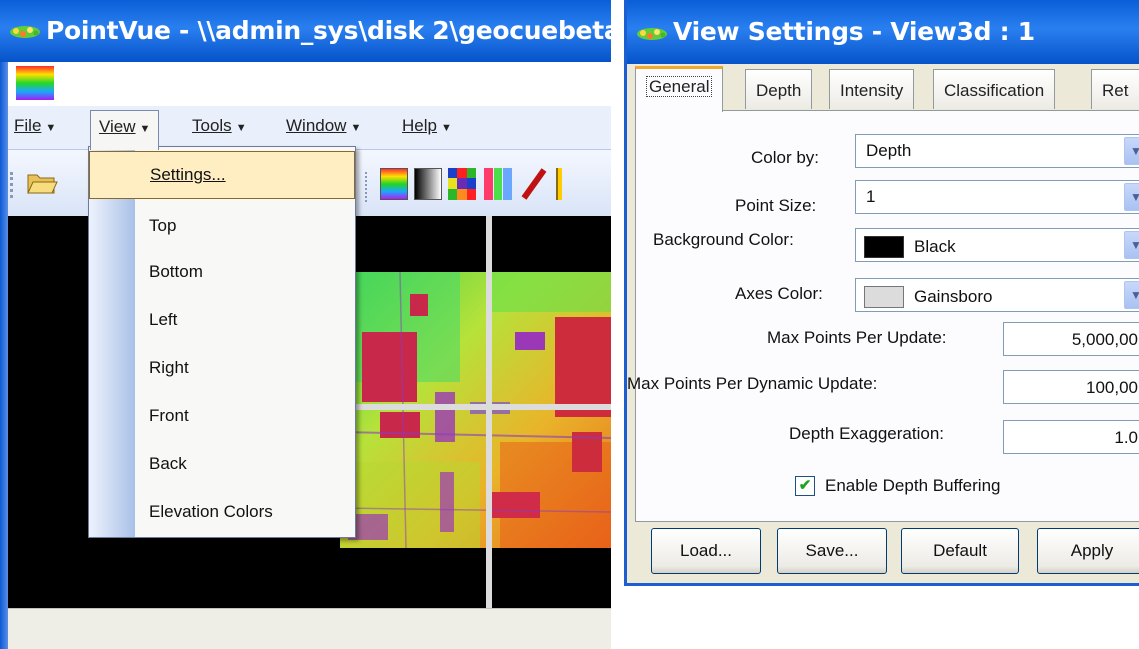 The height and width of the screenshot is (649, 1139). What do you see at coordinates (222, 417) in the screenshot?
I see `menu-item-front: Front` at bounding box center [222, 417].